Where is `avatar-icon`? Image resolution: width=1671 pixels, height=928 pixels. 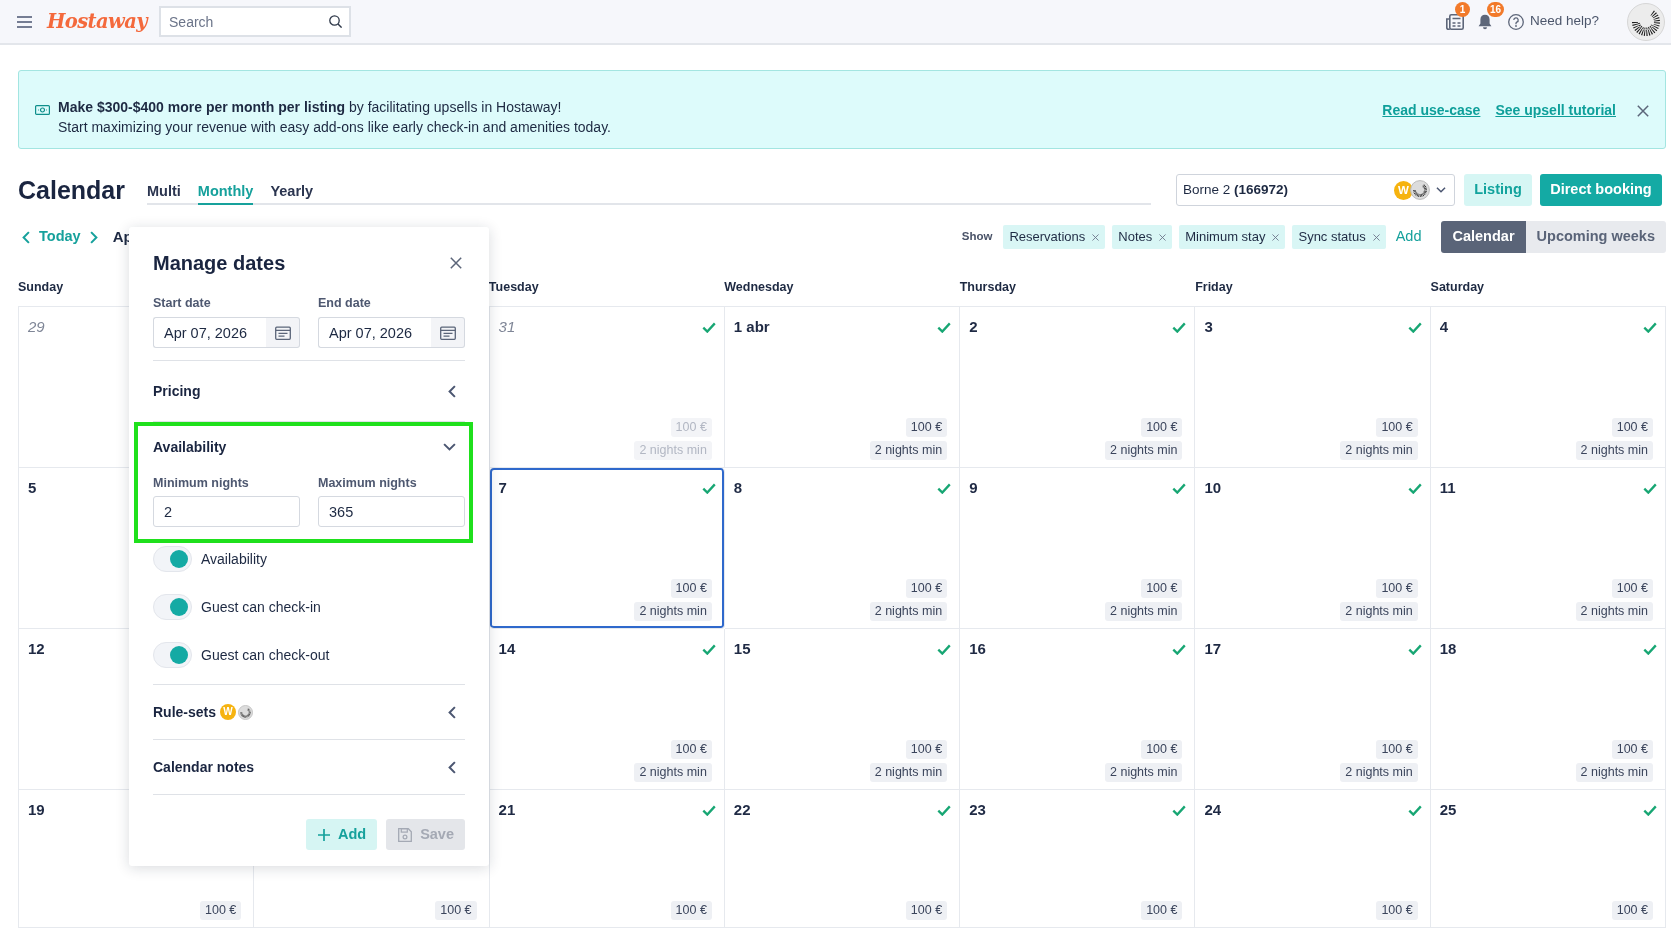
avatar-icon is located at coordinates (1646, 21).